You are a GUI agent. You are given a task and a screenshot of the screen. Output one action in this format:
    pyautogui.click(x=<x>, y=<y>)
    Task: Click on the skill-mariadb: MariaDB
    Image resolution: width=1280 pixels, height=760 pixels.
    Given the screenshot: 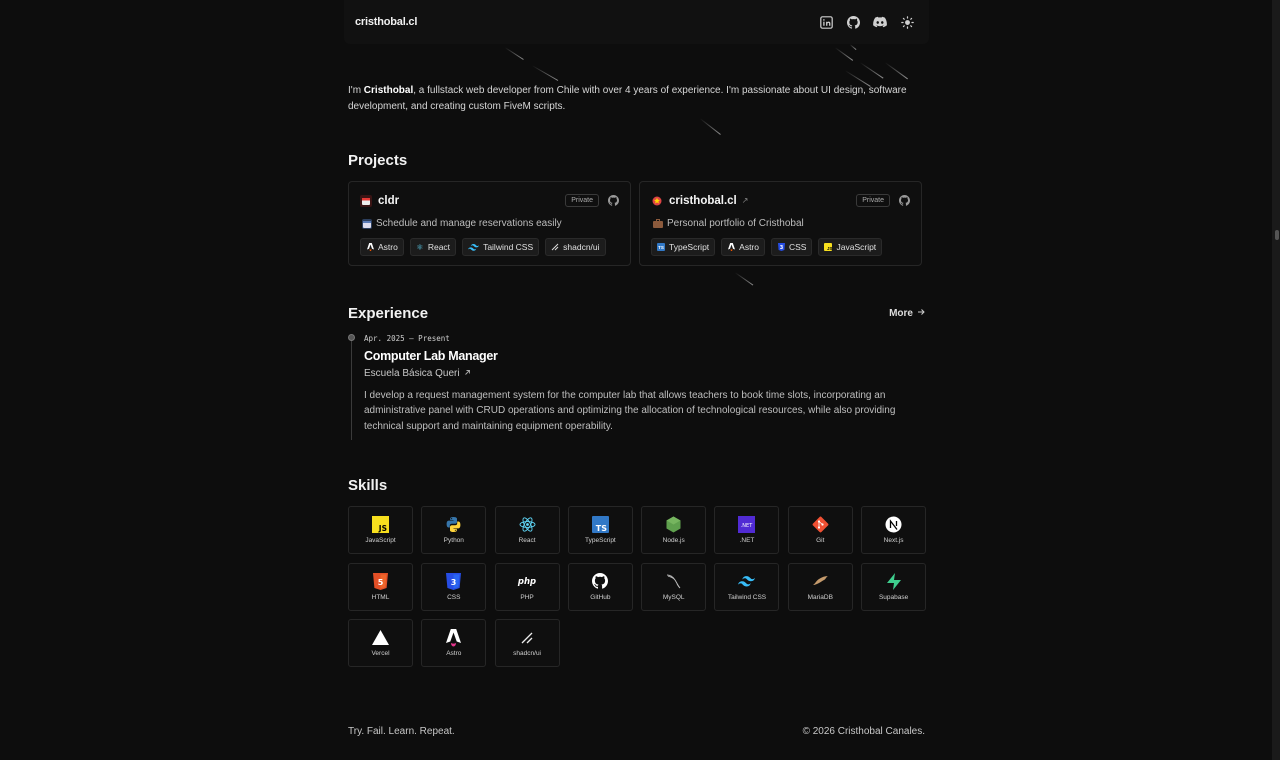 What is the action you would take?
    pyautogui.click(x=820, y=586)
    